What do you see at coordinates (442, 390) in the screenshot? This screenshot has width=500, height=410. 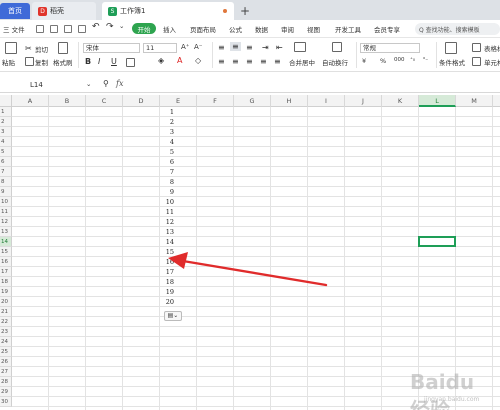 I see `watermark-brand: Baidu 经验` at bounding box center [442, 390].